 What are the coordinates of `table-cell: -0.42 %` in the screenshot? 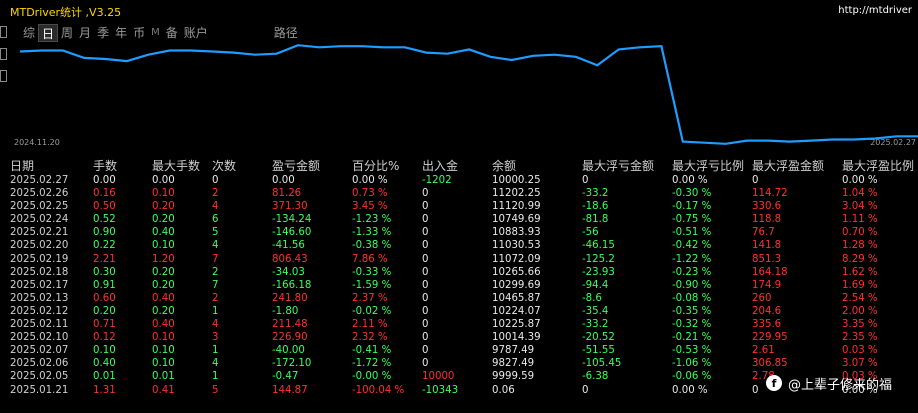 It's located at (692, 246).